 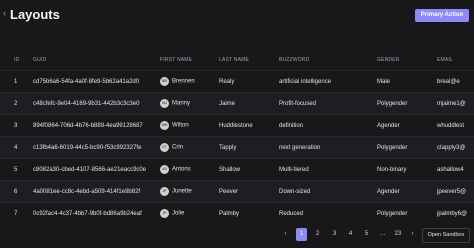 What do you see at coordinates (446, 235) in the screenshot?
I see `open-sandbox-button: Open Sandbox` at bounding box center [446, 235].